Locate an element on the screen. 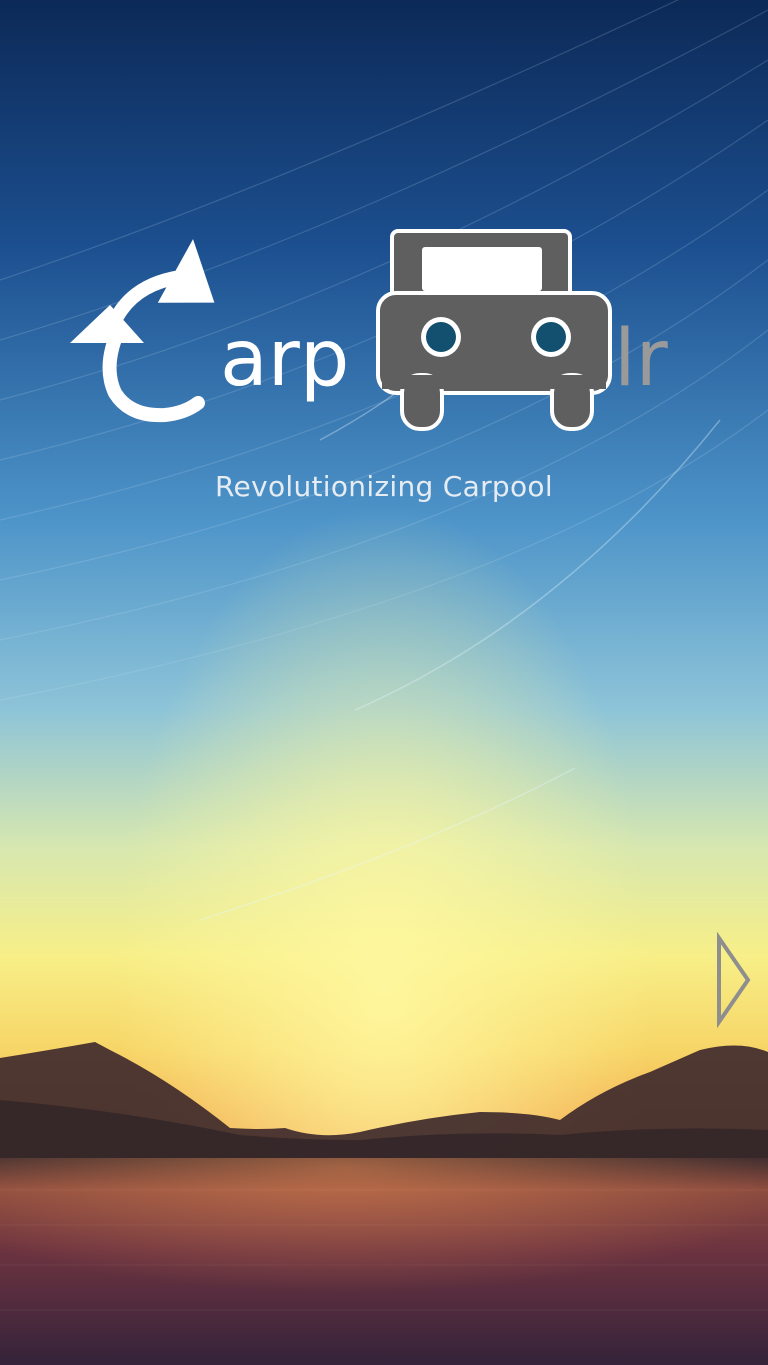 This screenshot has width=768, height=1365. next-page-button is located at coordinates (734, 980).